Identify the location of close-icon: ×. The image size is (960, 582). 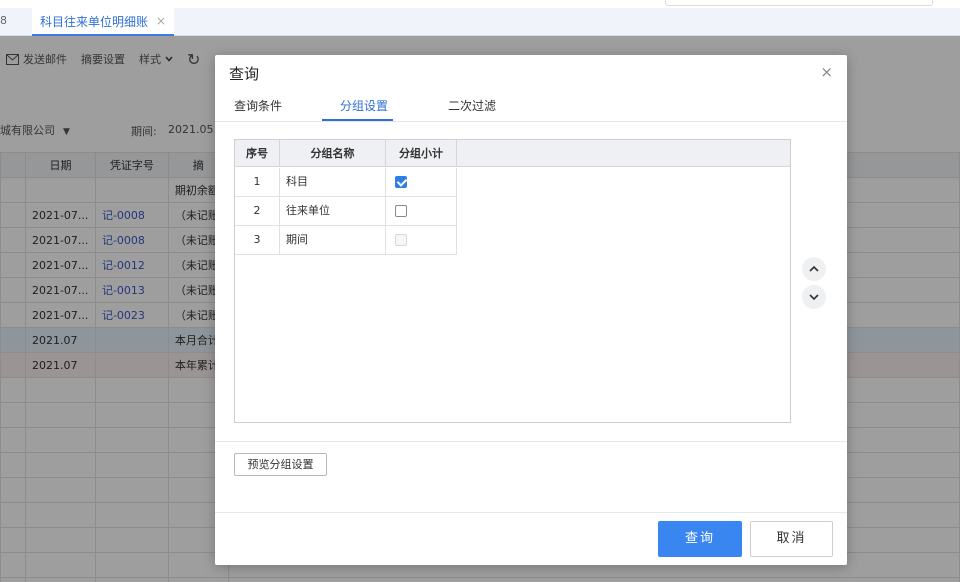
(826, 72).